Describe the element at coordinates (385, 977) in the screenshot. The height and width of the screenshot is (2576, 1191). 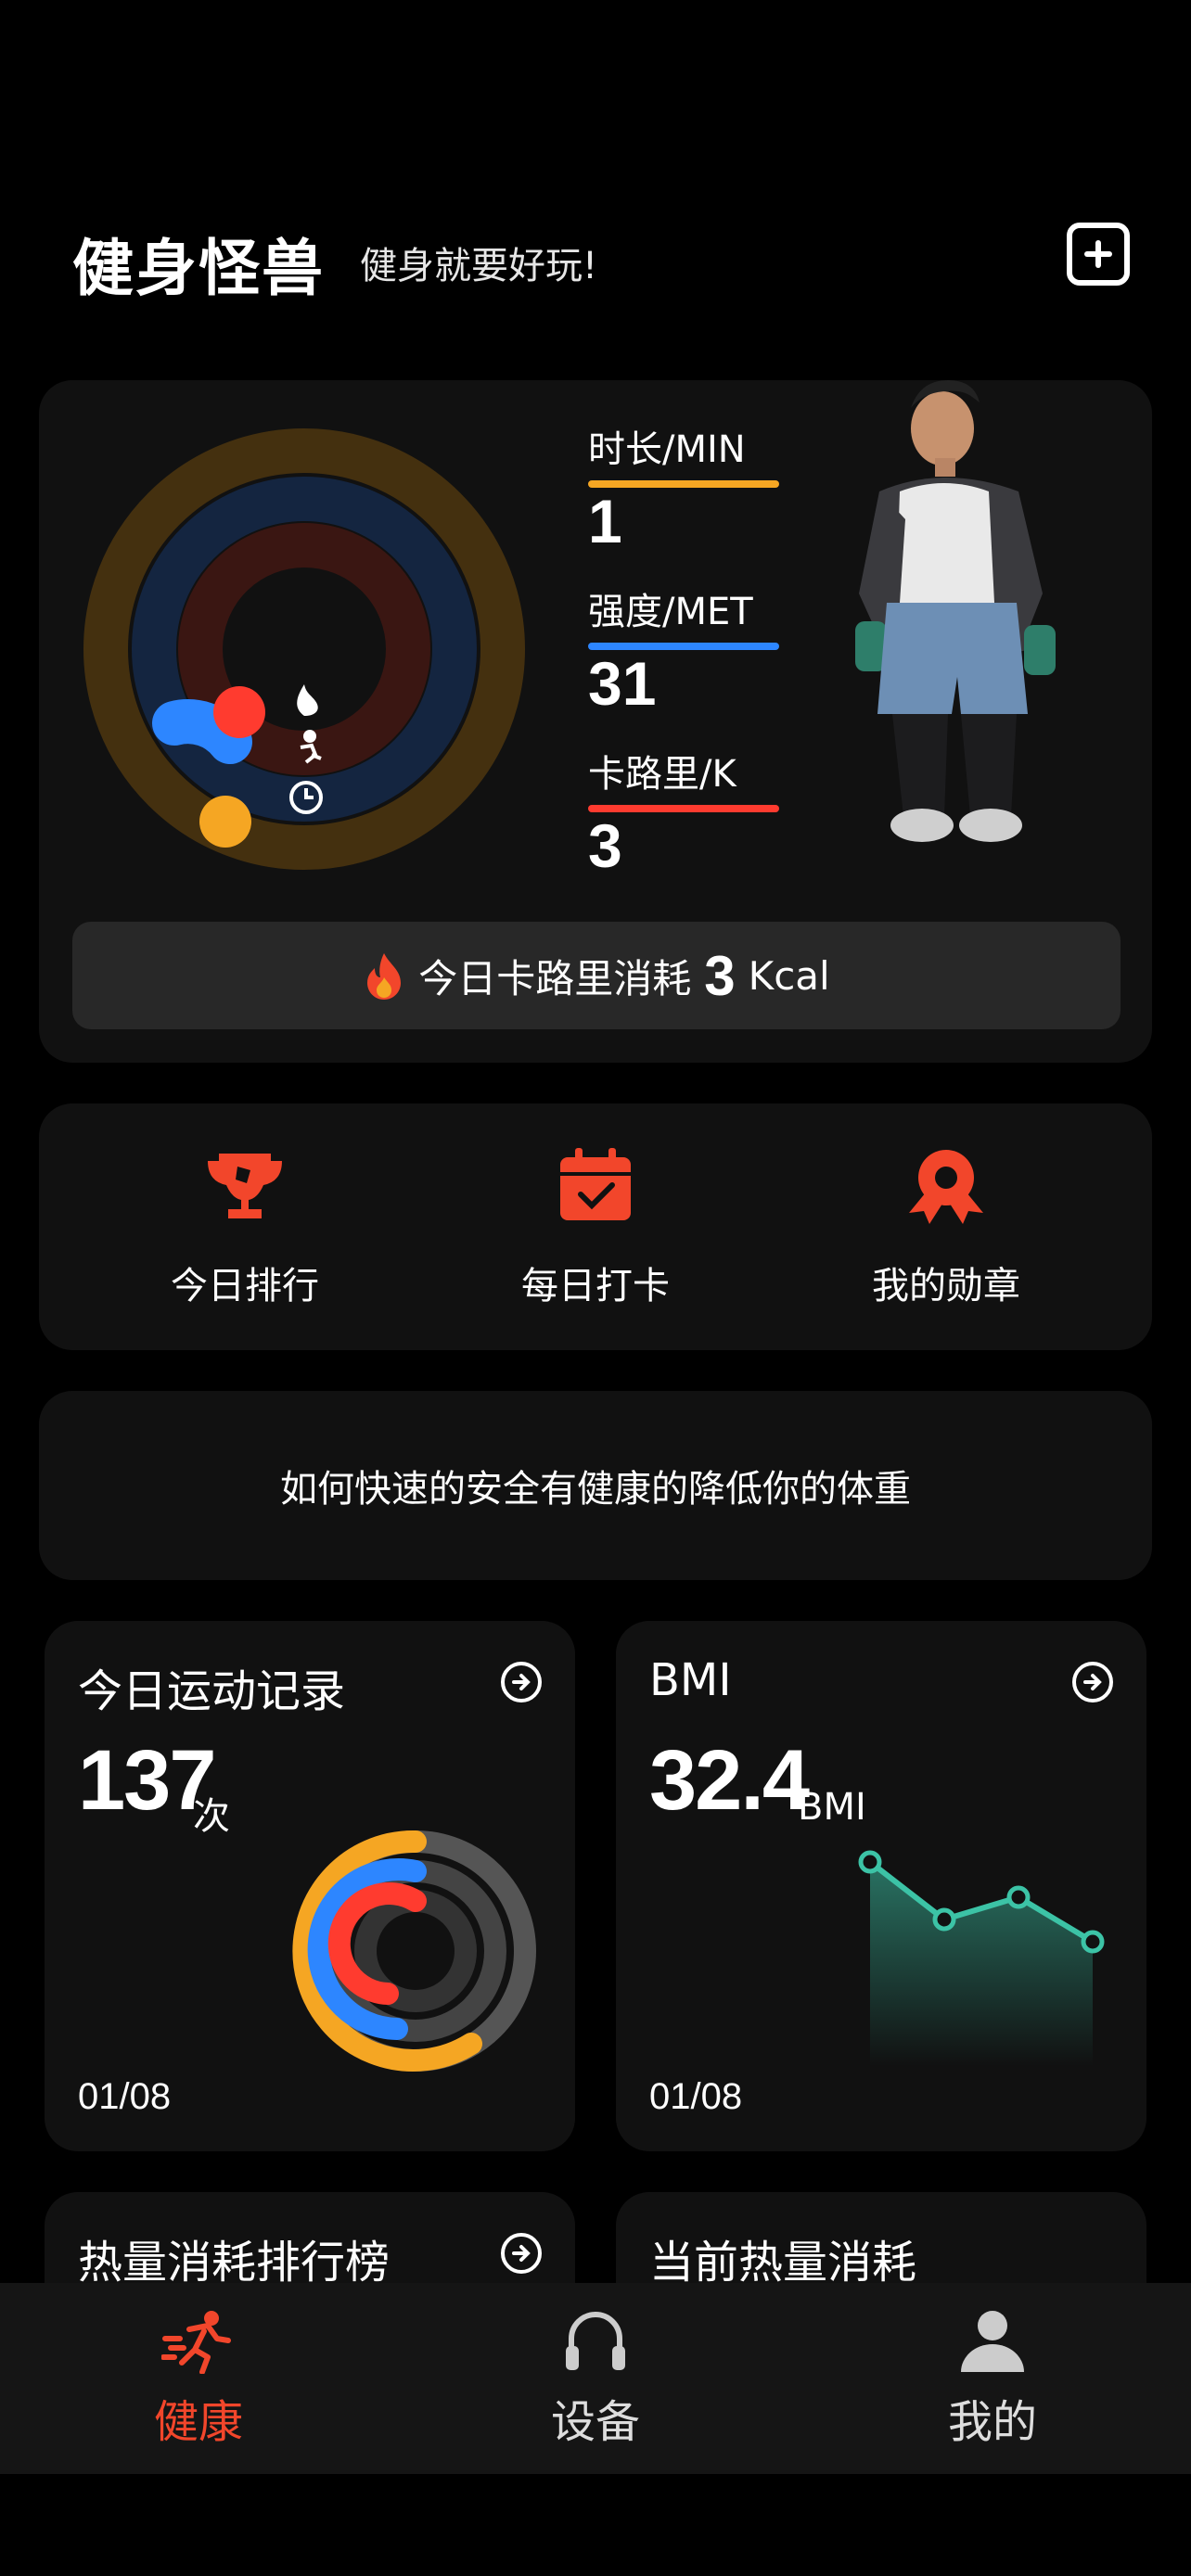
I see `flame-icon` at that location.